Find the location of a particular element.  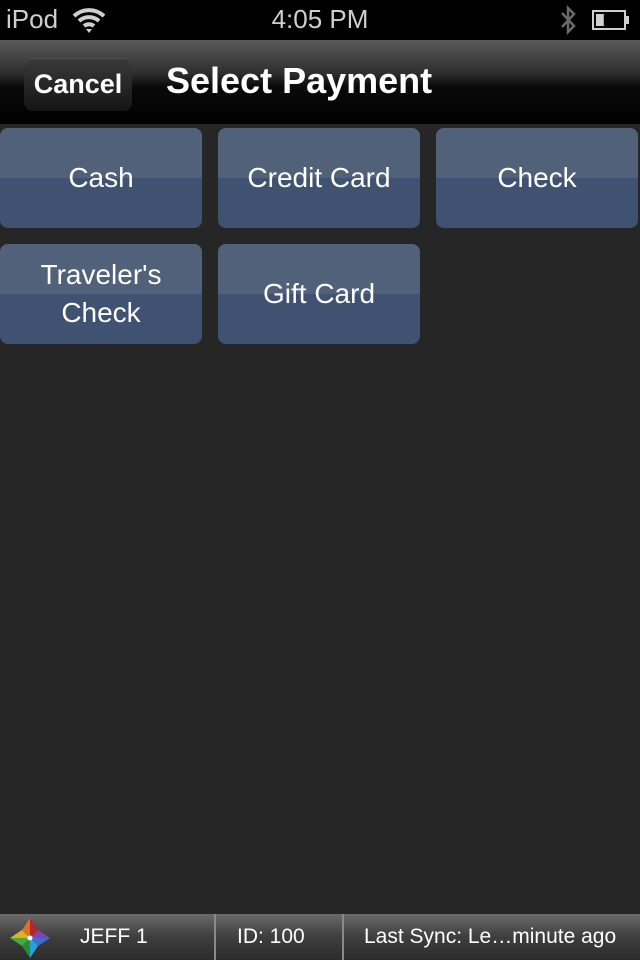

user-name: JEFF 1 is located at coordinates (114, 936).